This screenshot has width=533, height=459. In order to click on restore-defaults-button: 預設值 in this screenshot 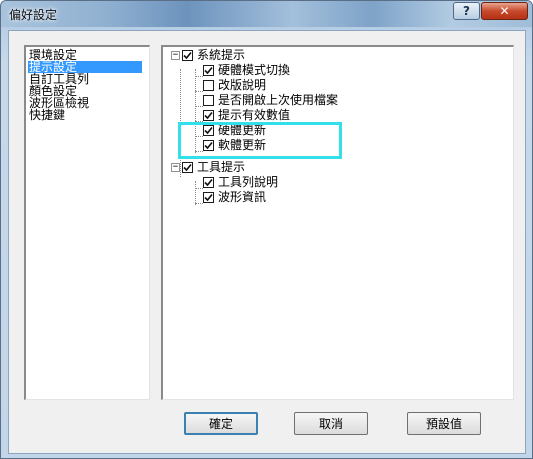, I will do `click(444, 423)`.